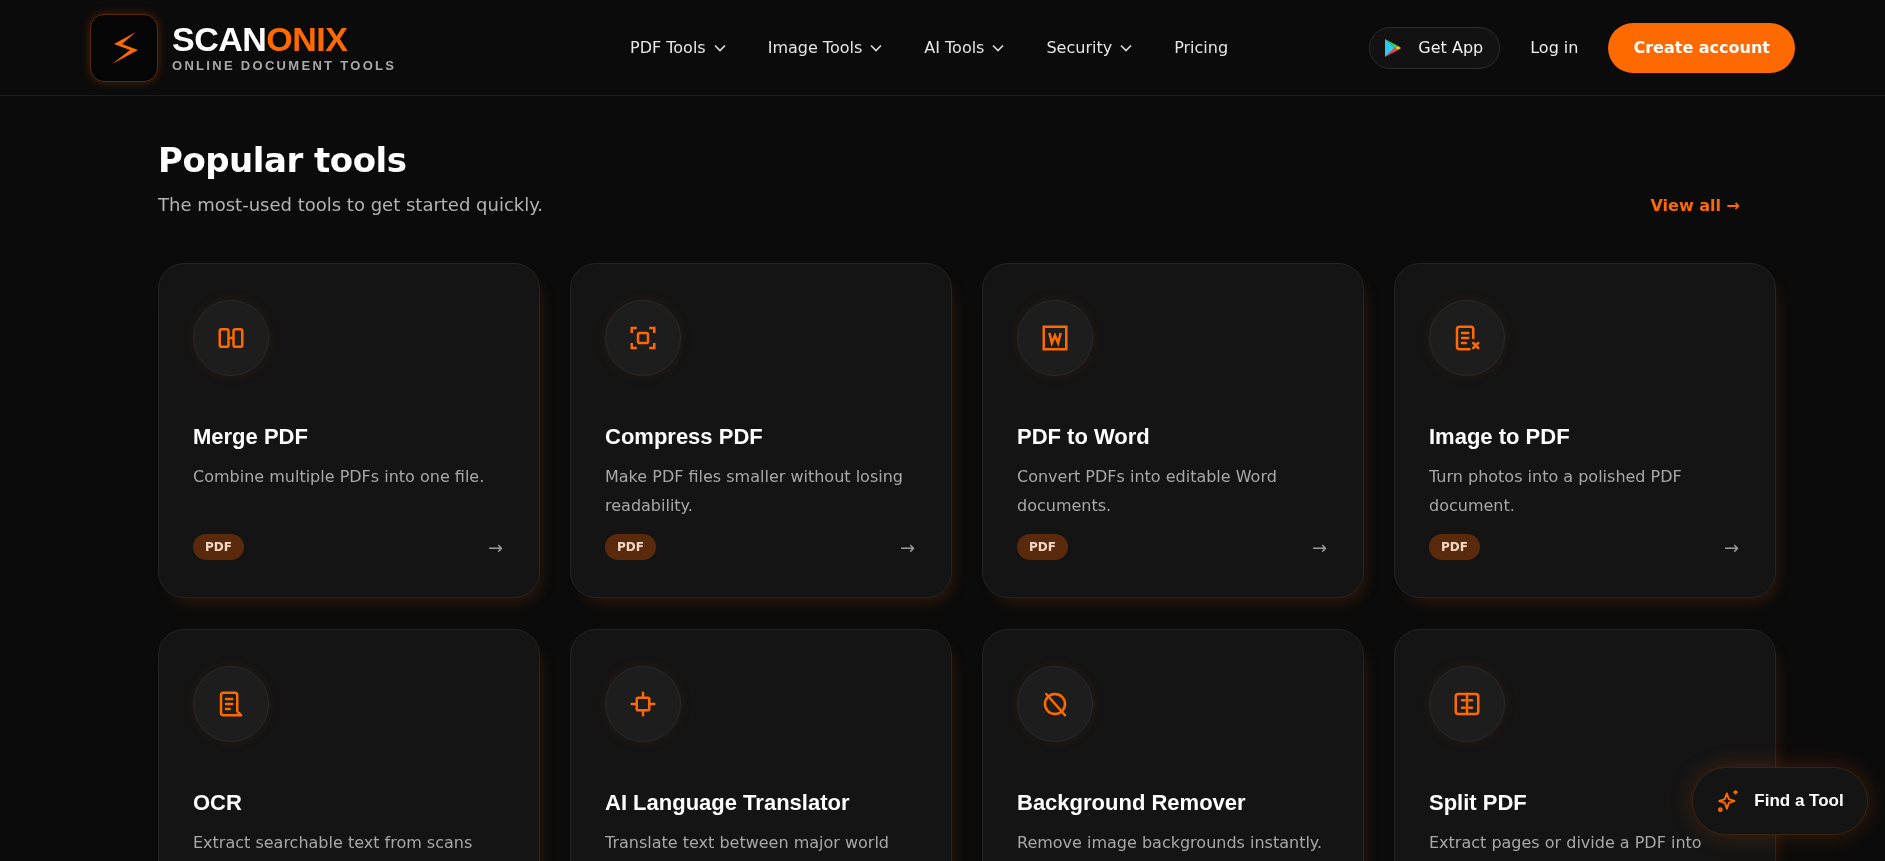 Image resolution: width=1885 pixels, height=861 pixels. I want to click on find-tool-button: Find a Tool, so click(1780, 801).